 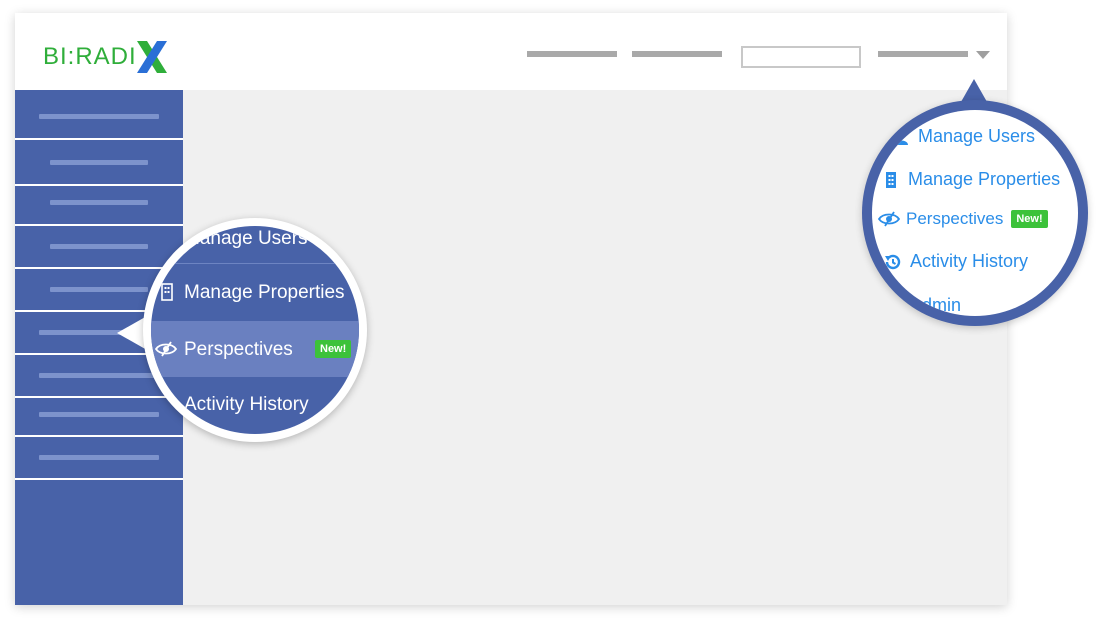 I want to click on menu-item-admin: Admin, so click(x=935, y=305).